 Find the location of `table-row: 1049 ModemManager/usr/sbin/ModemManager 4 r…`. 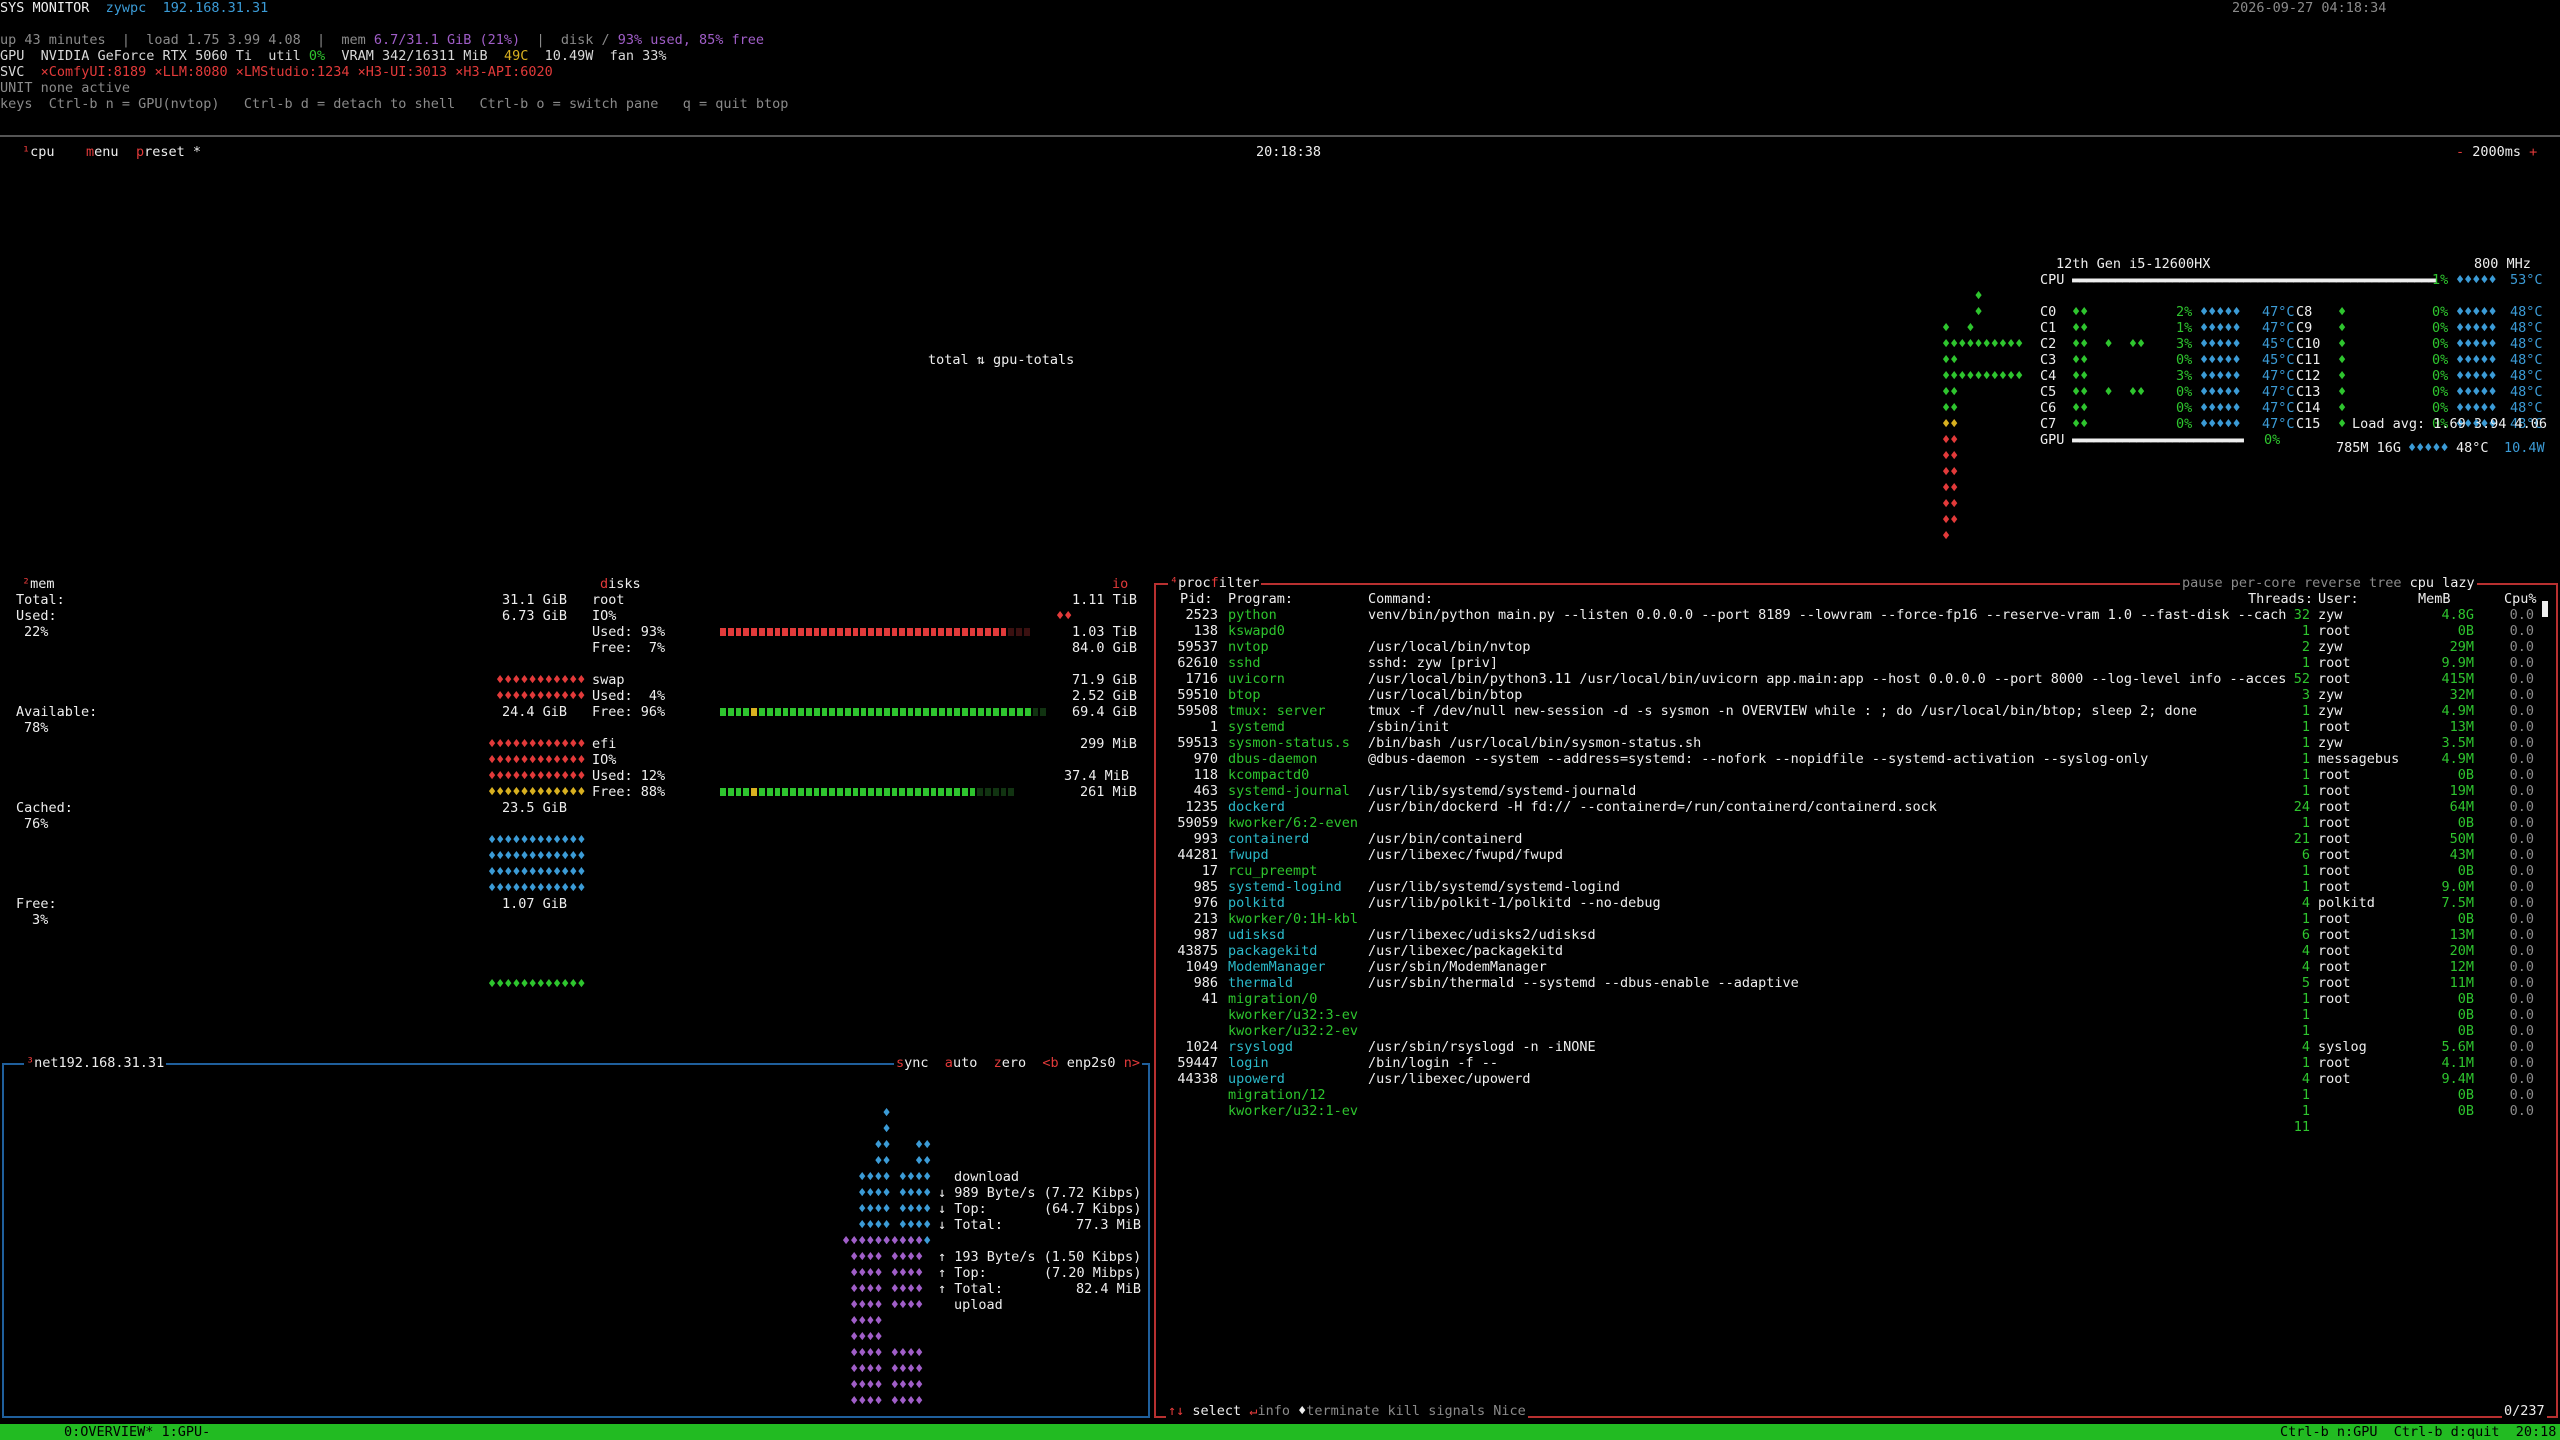

table-row: 1049 ModemManager/usr/sbin/ModemManager 4 r… is located at coordinates (1856, 967).